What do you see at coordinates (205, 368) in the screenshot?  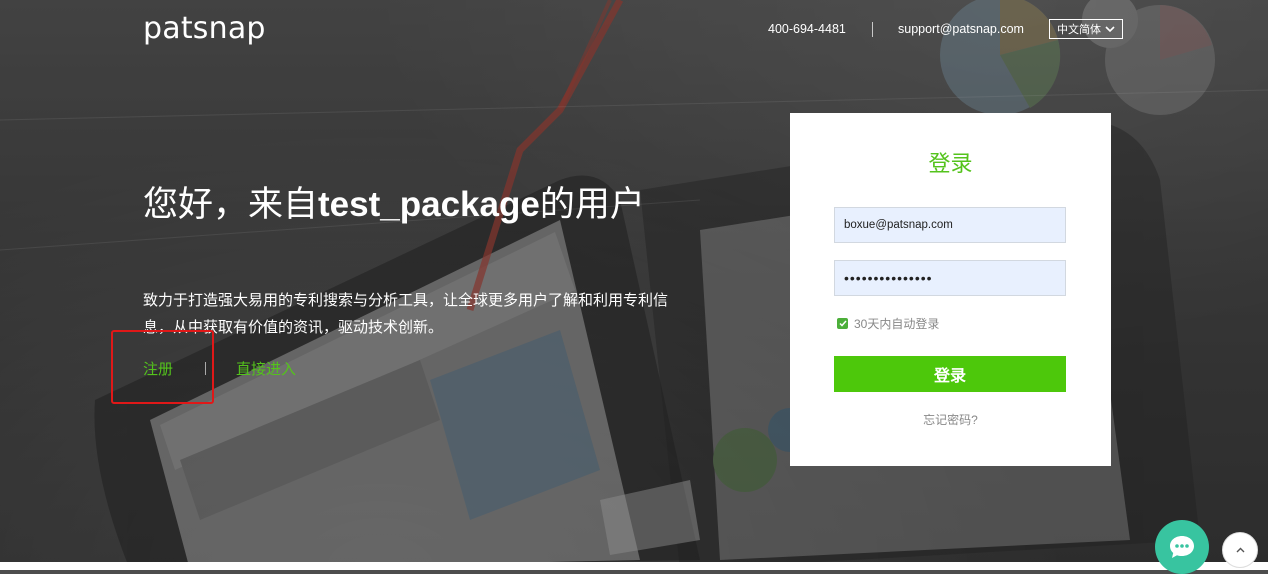 I see `link-divider` at bounding box center [205, 368].